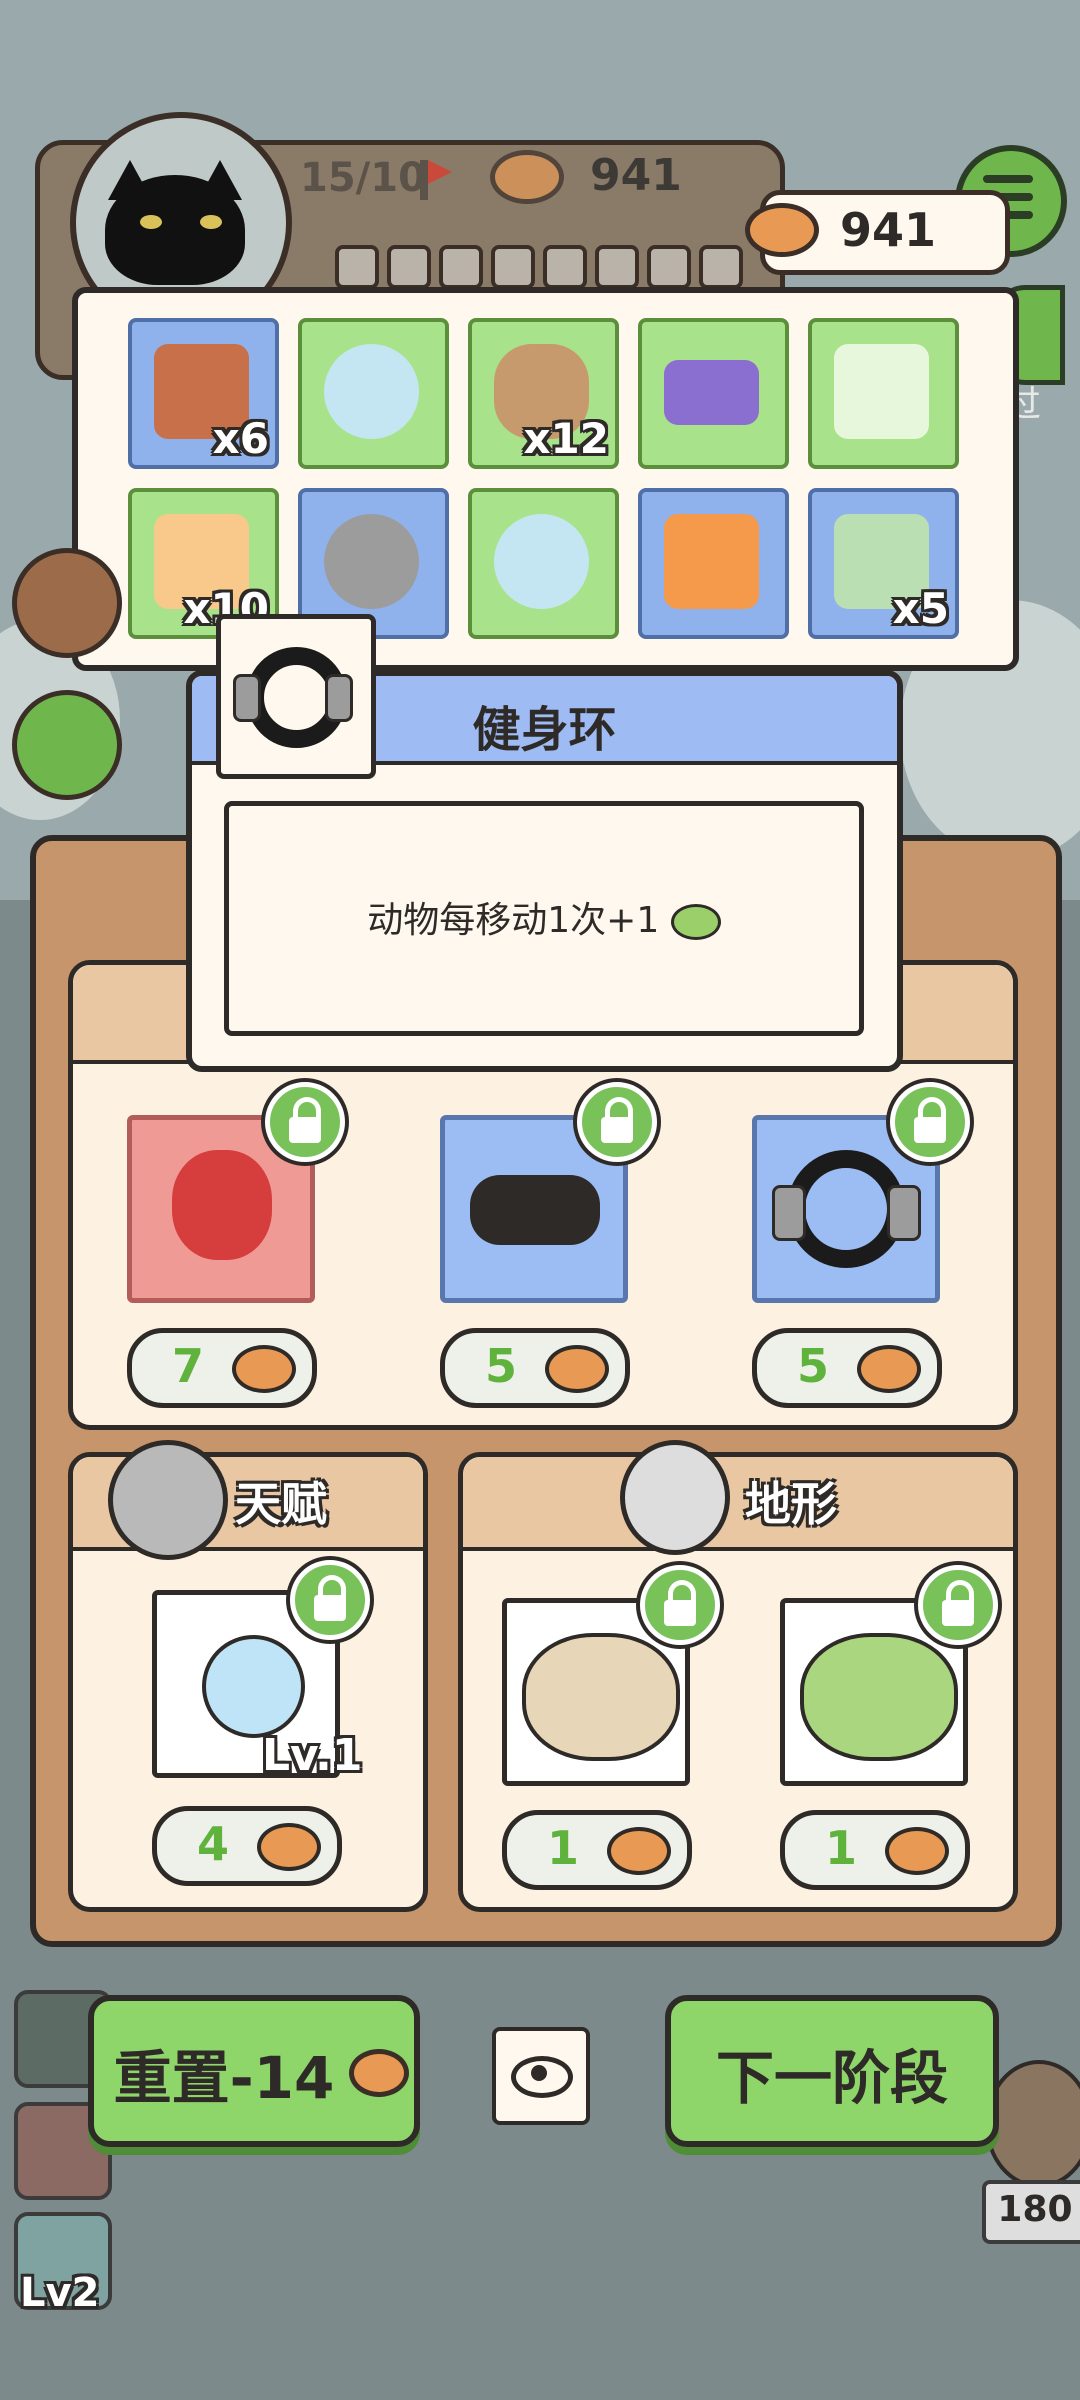  What do you see at coordinates (67, 745) in the screenshot?
I see `gameboy-button` at bounding box center [67, 745].